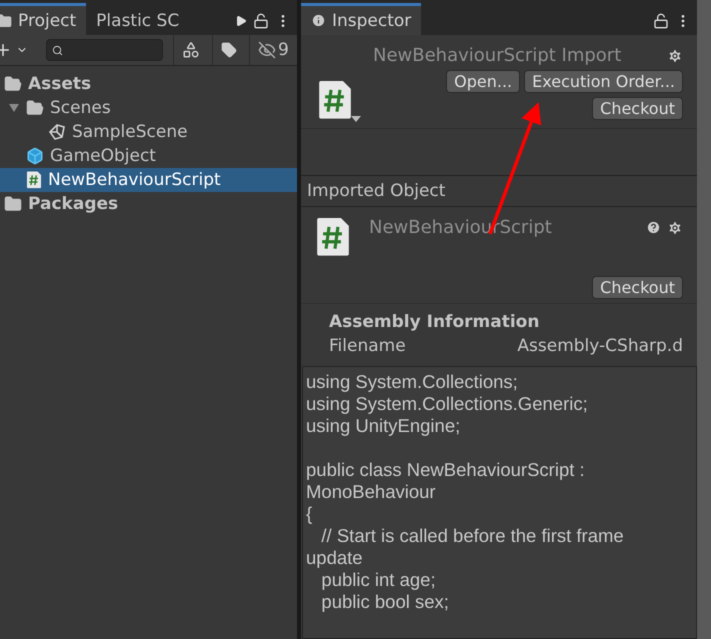 The height and width of the screenshot is (639, 711). Describe the element at coordinates (241, 20) in the screenshot. I see `scroll-right-icon` at that location.